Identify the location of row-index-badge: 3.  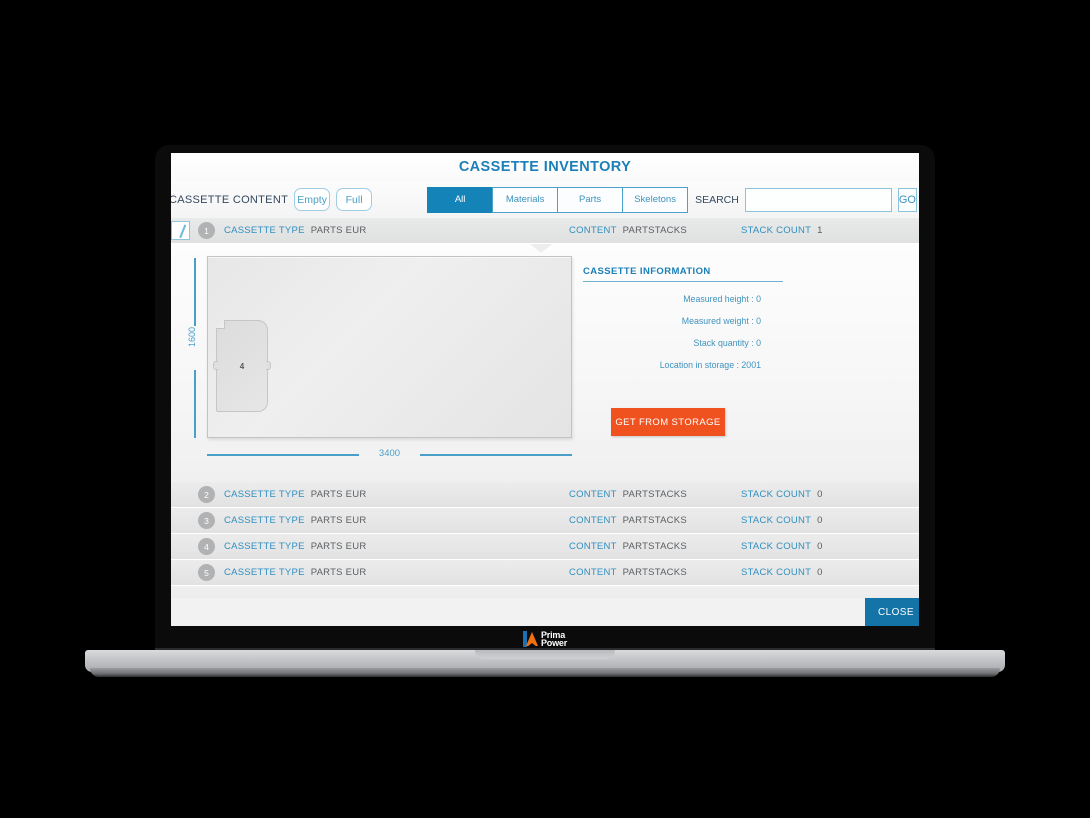
(206, 520).